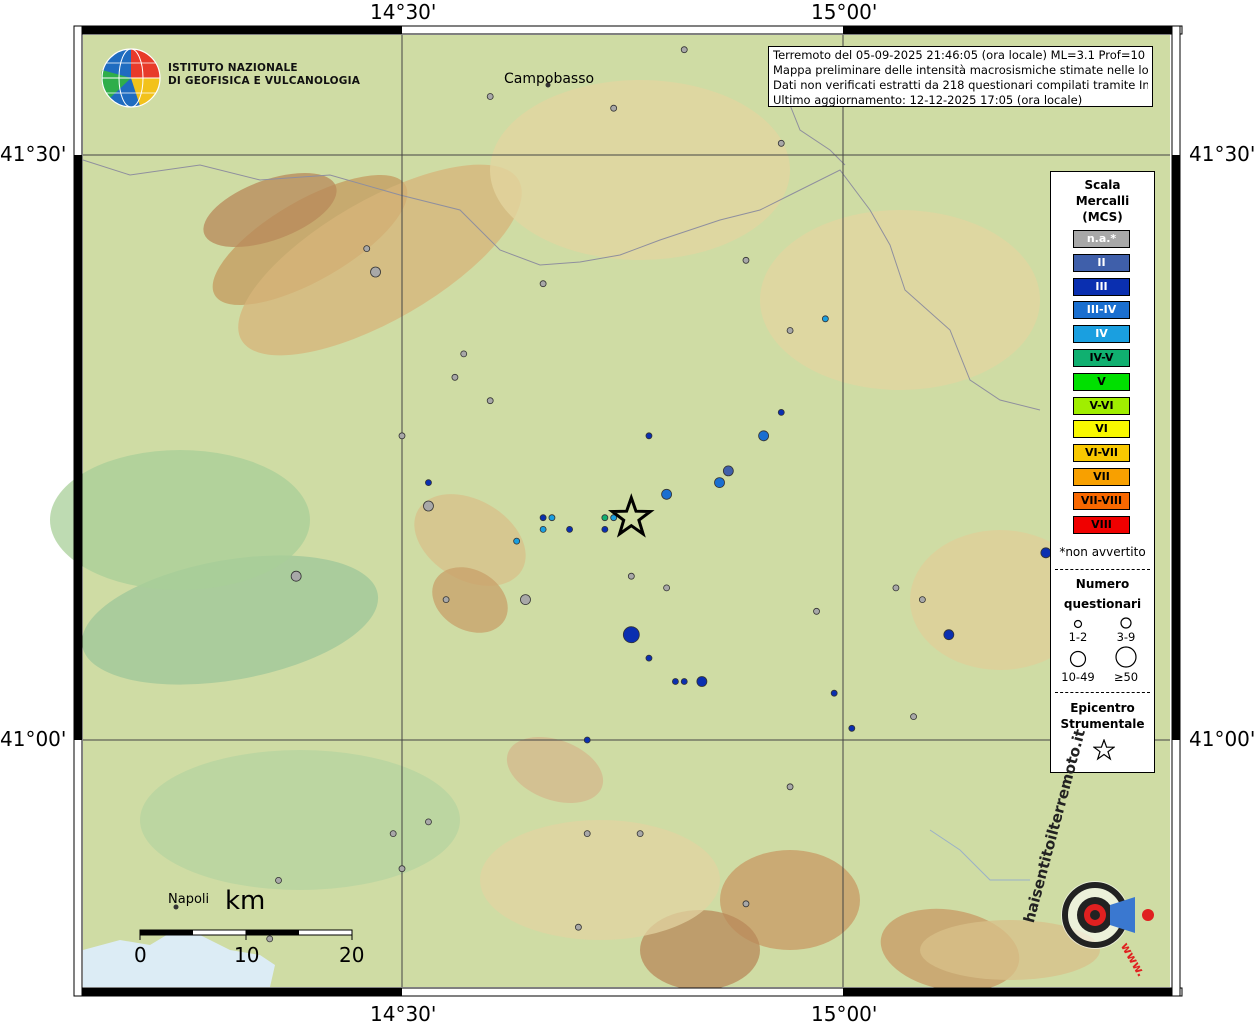 The height and width of the screenshot is (1028, 1255). What do you see at coordinates (844, 12) in the screenshot?
I see `lon-label-top-2: 15°00'` at bounding box center [844, 12].